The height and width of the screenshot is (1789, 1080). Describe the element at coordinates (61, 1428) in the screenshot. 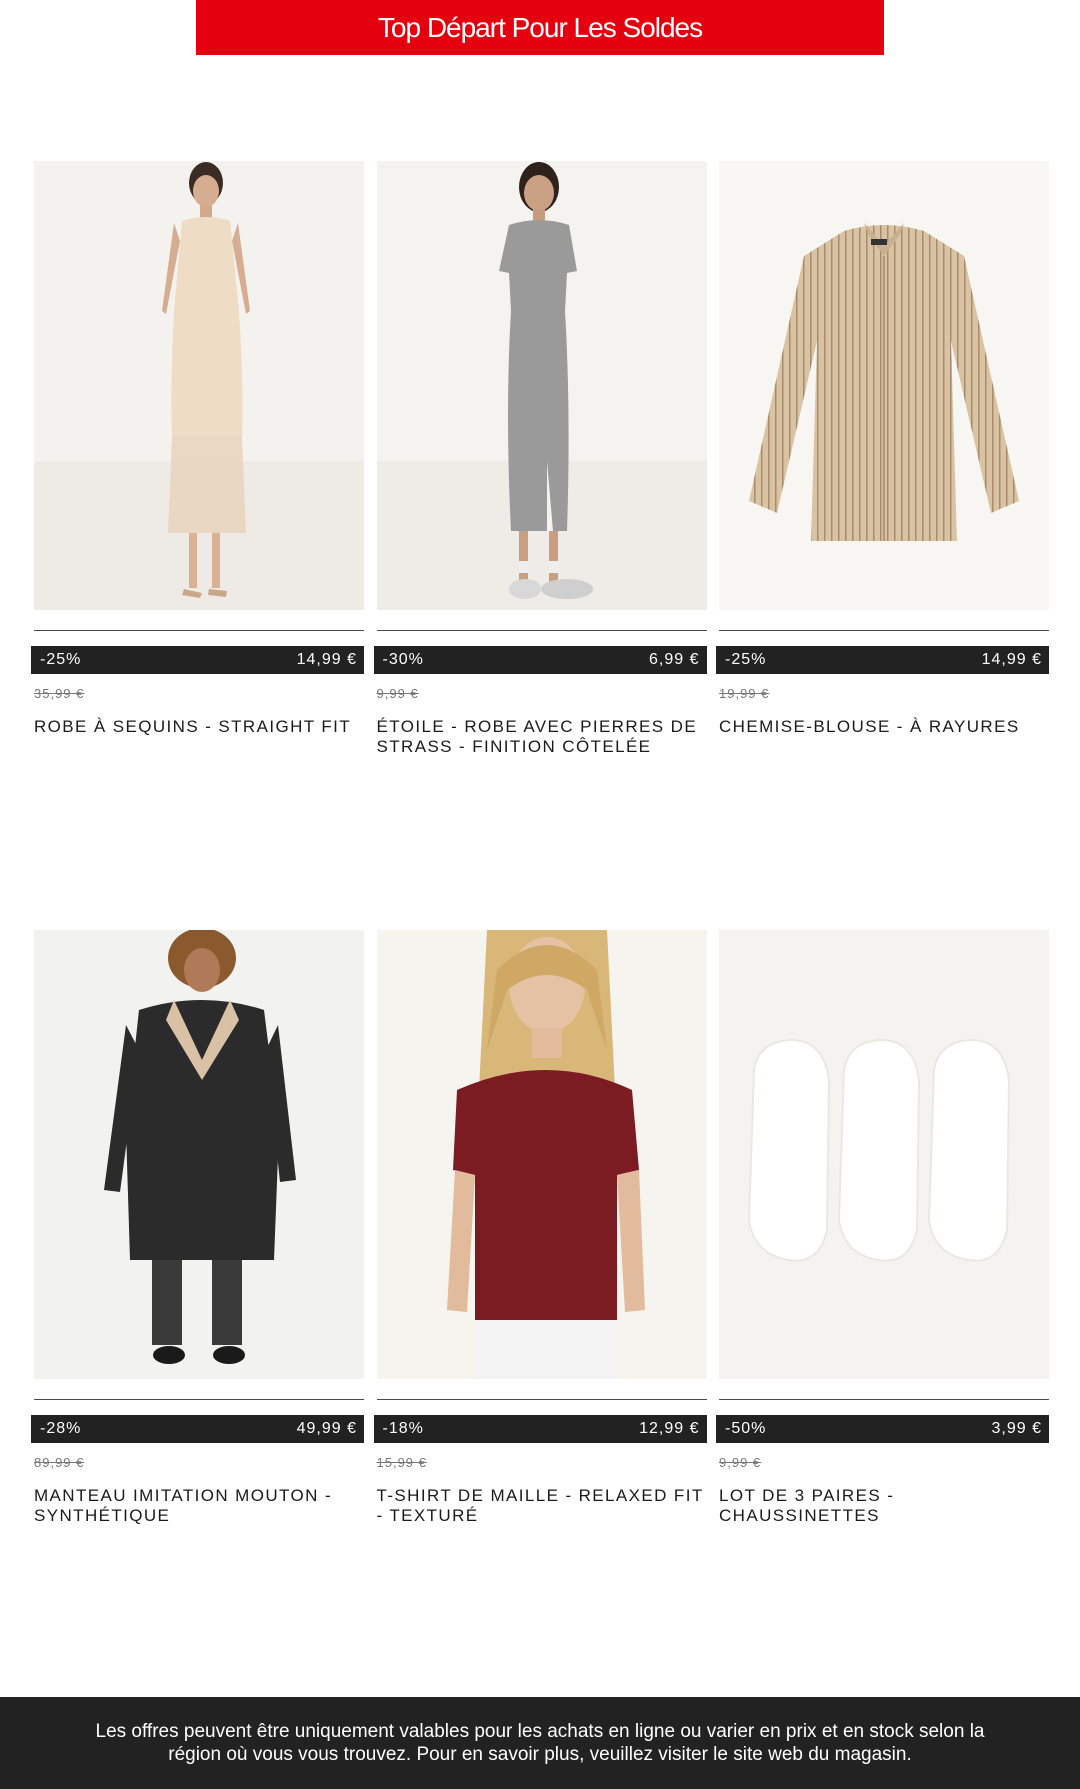

I see `discount-badge: -28%` at that location.